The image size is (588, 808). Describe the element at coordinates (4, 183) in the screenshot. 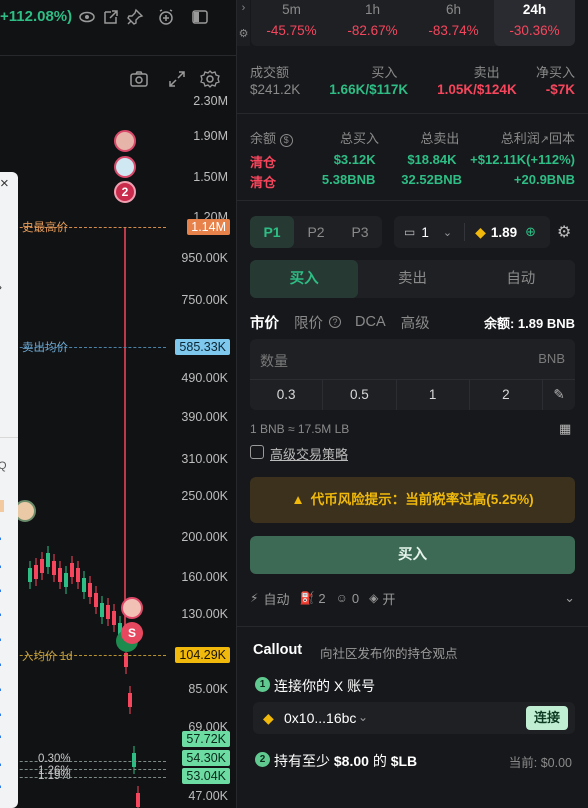

I see `close-icon: ×` at that location.